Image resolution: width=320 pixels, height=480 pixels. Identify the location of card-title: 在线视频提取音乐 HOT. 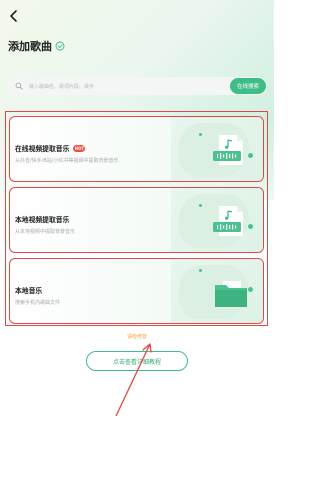
(50, 148).